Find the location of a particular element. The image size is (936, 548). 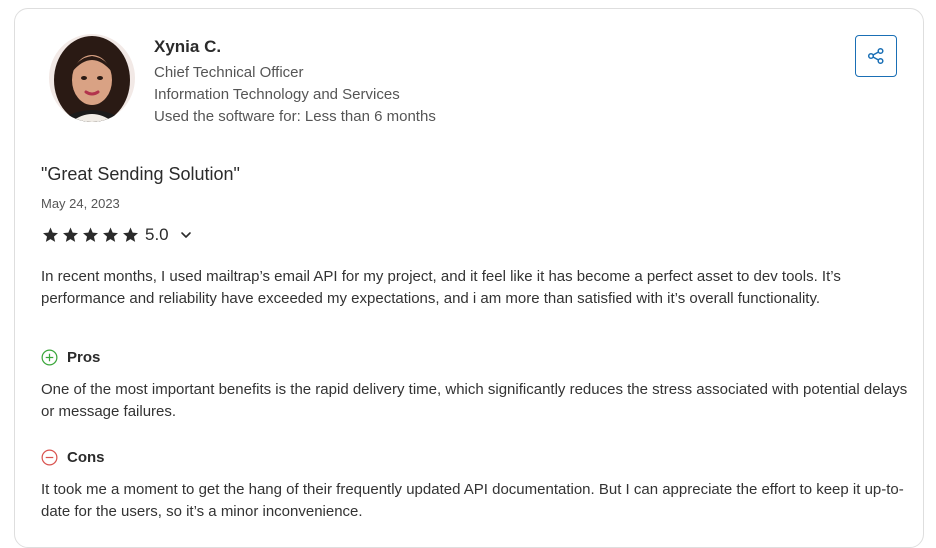

rating-row: 5.0 is located at coordinates (116, 235).